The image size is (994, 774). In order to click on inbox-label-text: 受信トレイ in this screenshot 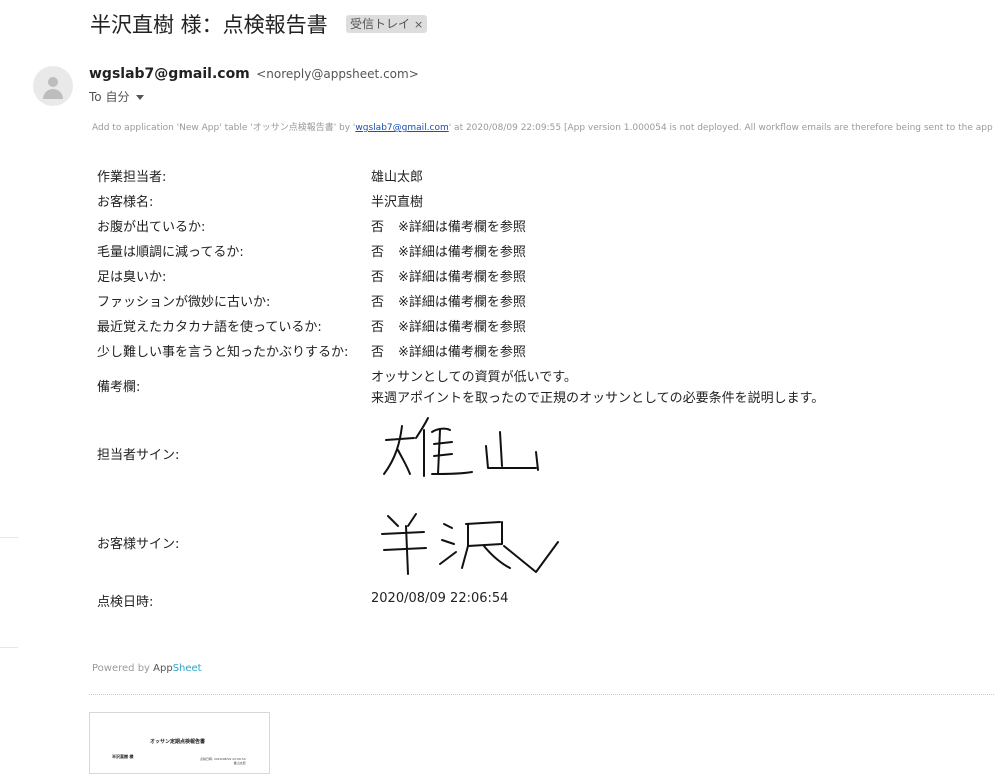, I will do `click(380, 24)`.